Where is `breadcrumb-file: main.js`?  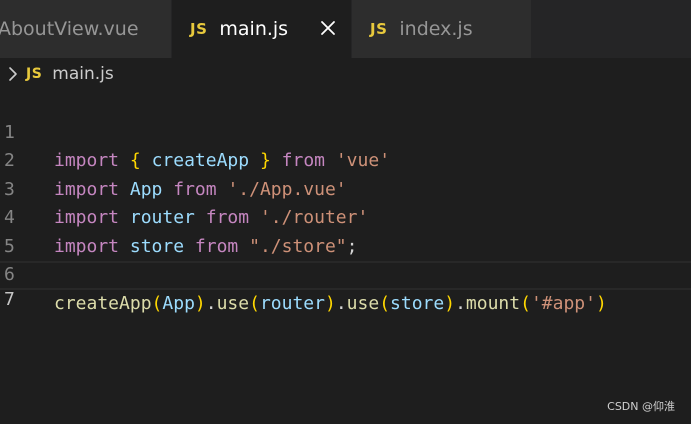
breadcrumb-file: main.js is located at coordinates (82, 74).